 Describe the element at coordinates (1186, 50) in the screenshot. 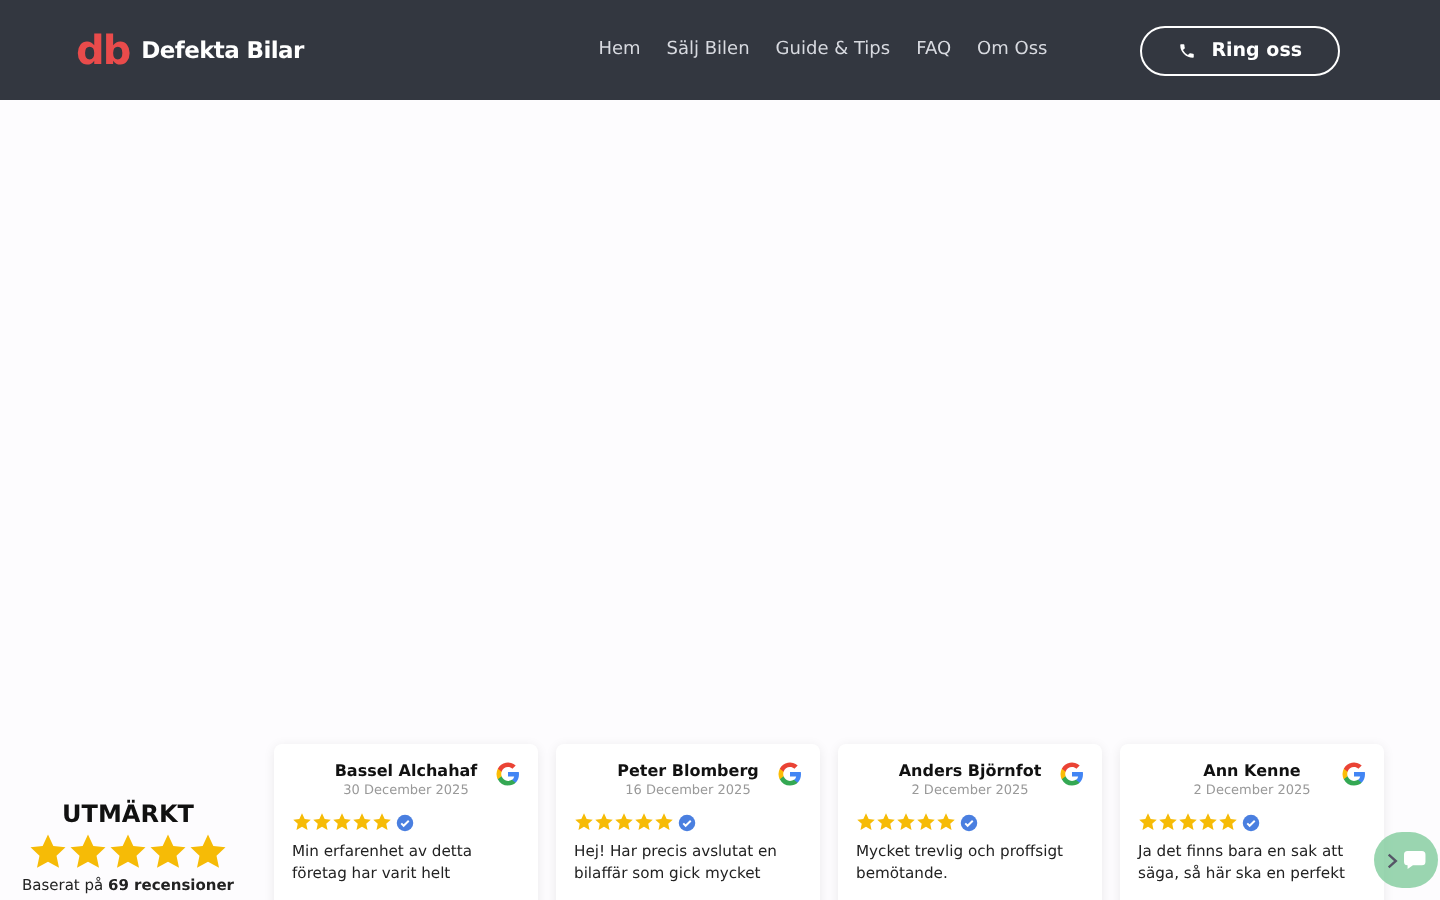

I see `phone-icon` at that location.